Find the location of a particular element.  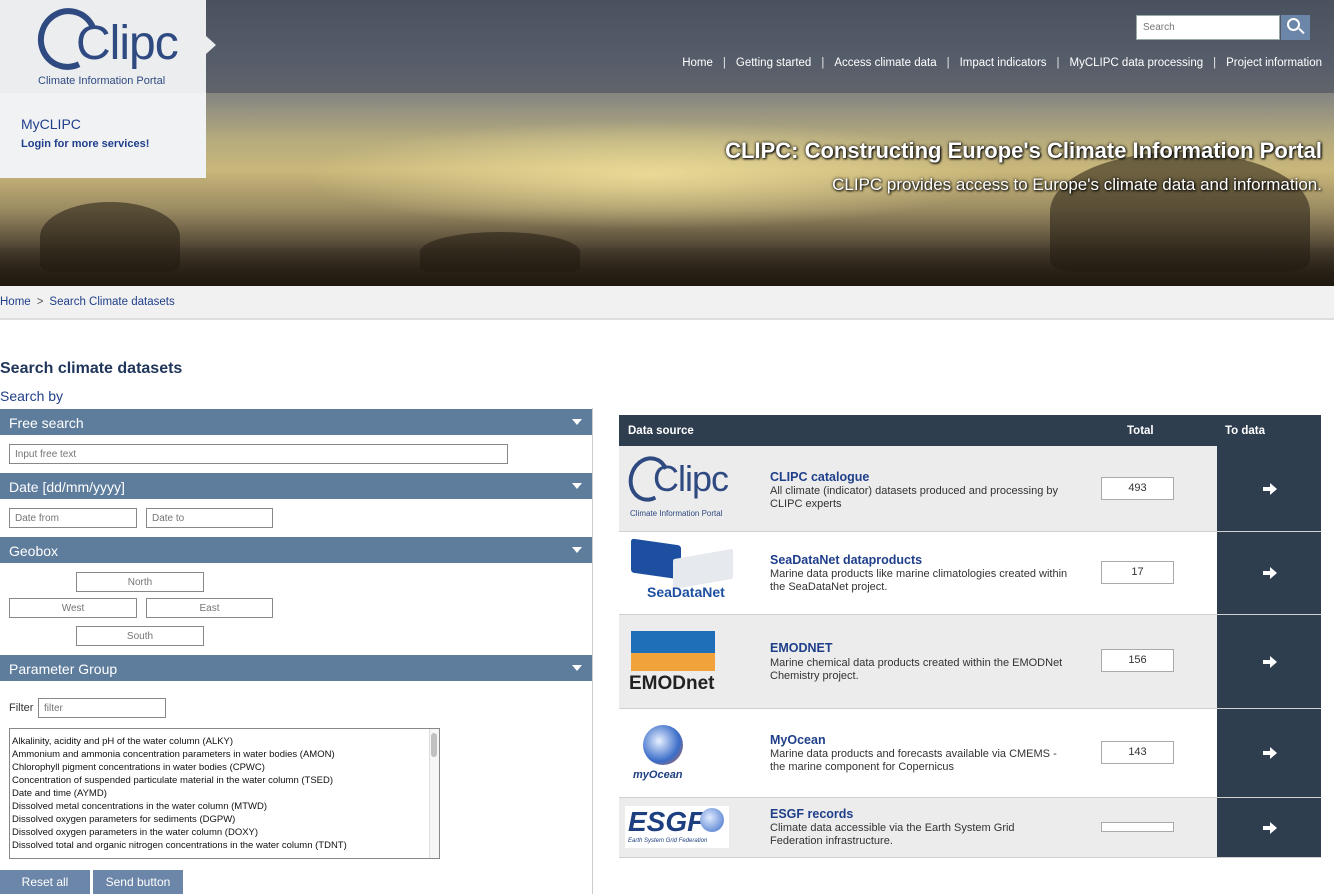

emodnet-logo: EMODnet is located at coordinates (675, 664).